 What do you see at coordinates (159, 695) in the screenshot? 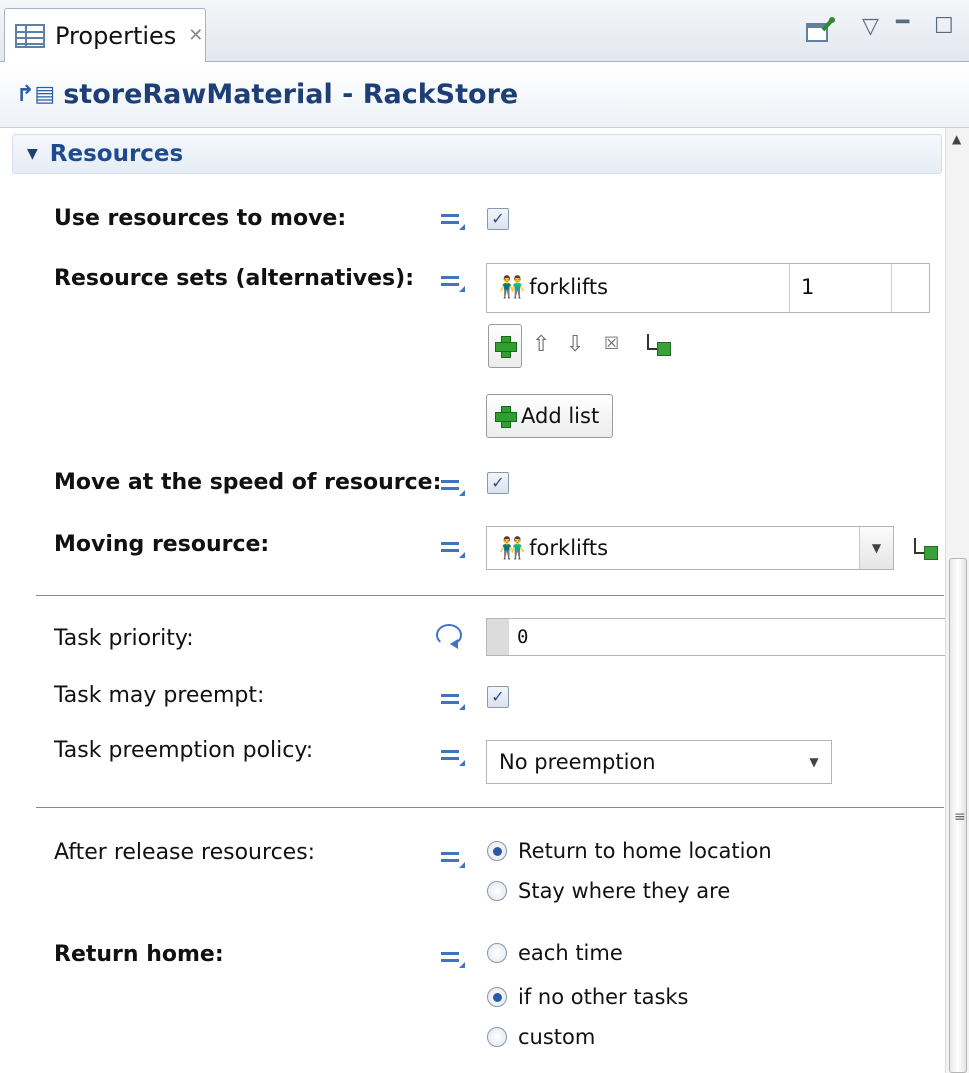
I see `task-preempt-label: Task may preempt:` at bounding box center [159, 695].